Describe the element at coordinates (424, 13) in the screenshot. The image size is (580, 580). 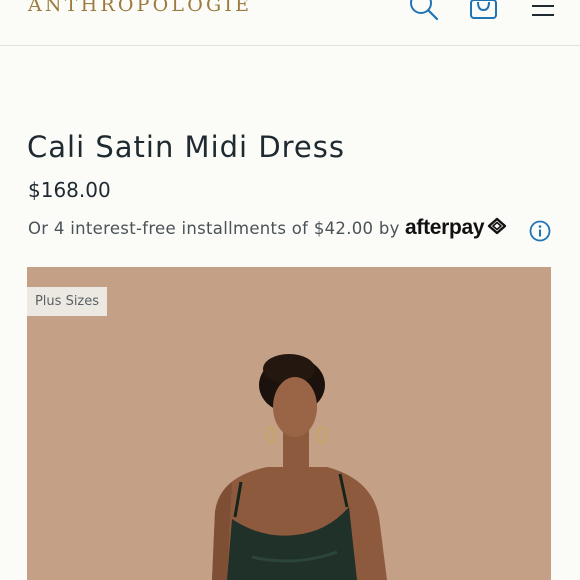
I see `search-icon` at that location.